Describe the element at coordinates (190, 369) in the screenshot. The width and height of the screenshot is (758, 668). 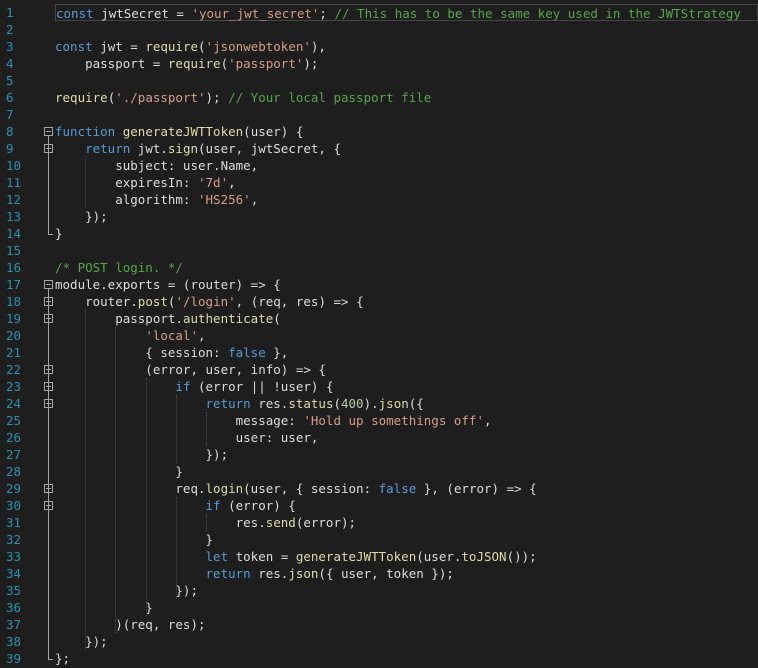
I see `code-line: (error, user, info) => {` at that location.